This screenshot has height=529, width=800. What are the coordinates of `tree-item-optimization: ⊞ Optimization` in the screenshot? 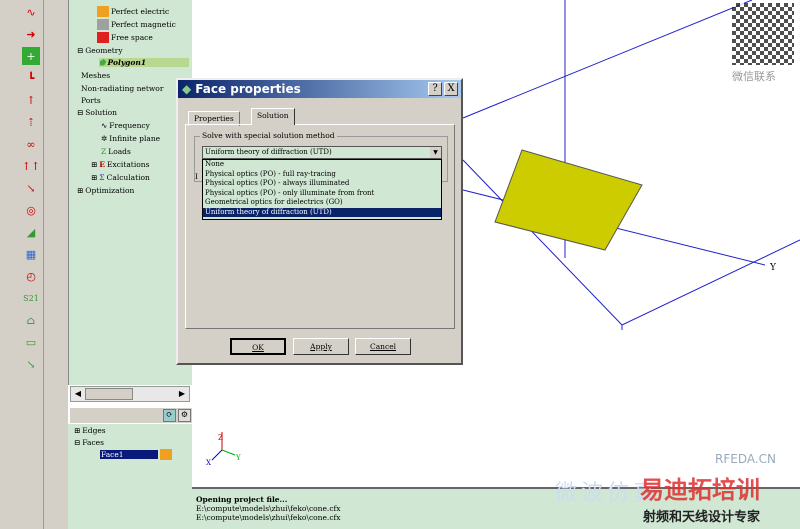 It's located at (105, 190).